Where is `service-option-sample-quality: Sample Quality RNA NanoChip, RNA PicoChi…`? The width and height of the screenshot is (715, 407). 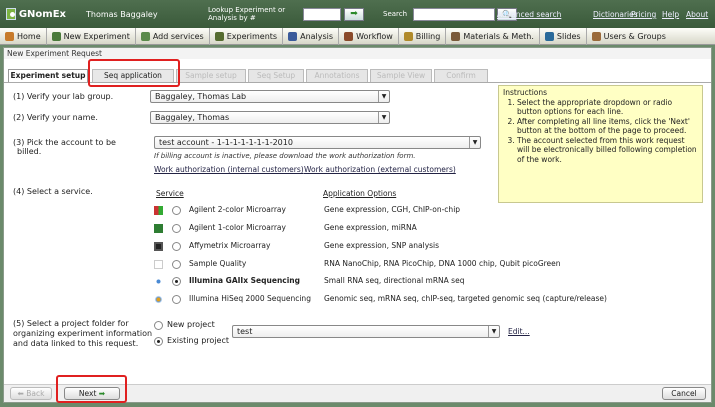
service-option-sample-quality: Sample Quality RNA NanoChip, RNA PicoChi… is located at coordinates (364, 266).